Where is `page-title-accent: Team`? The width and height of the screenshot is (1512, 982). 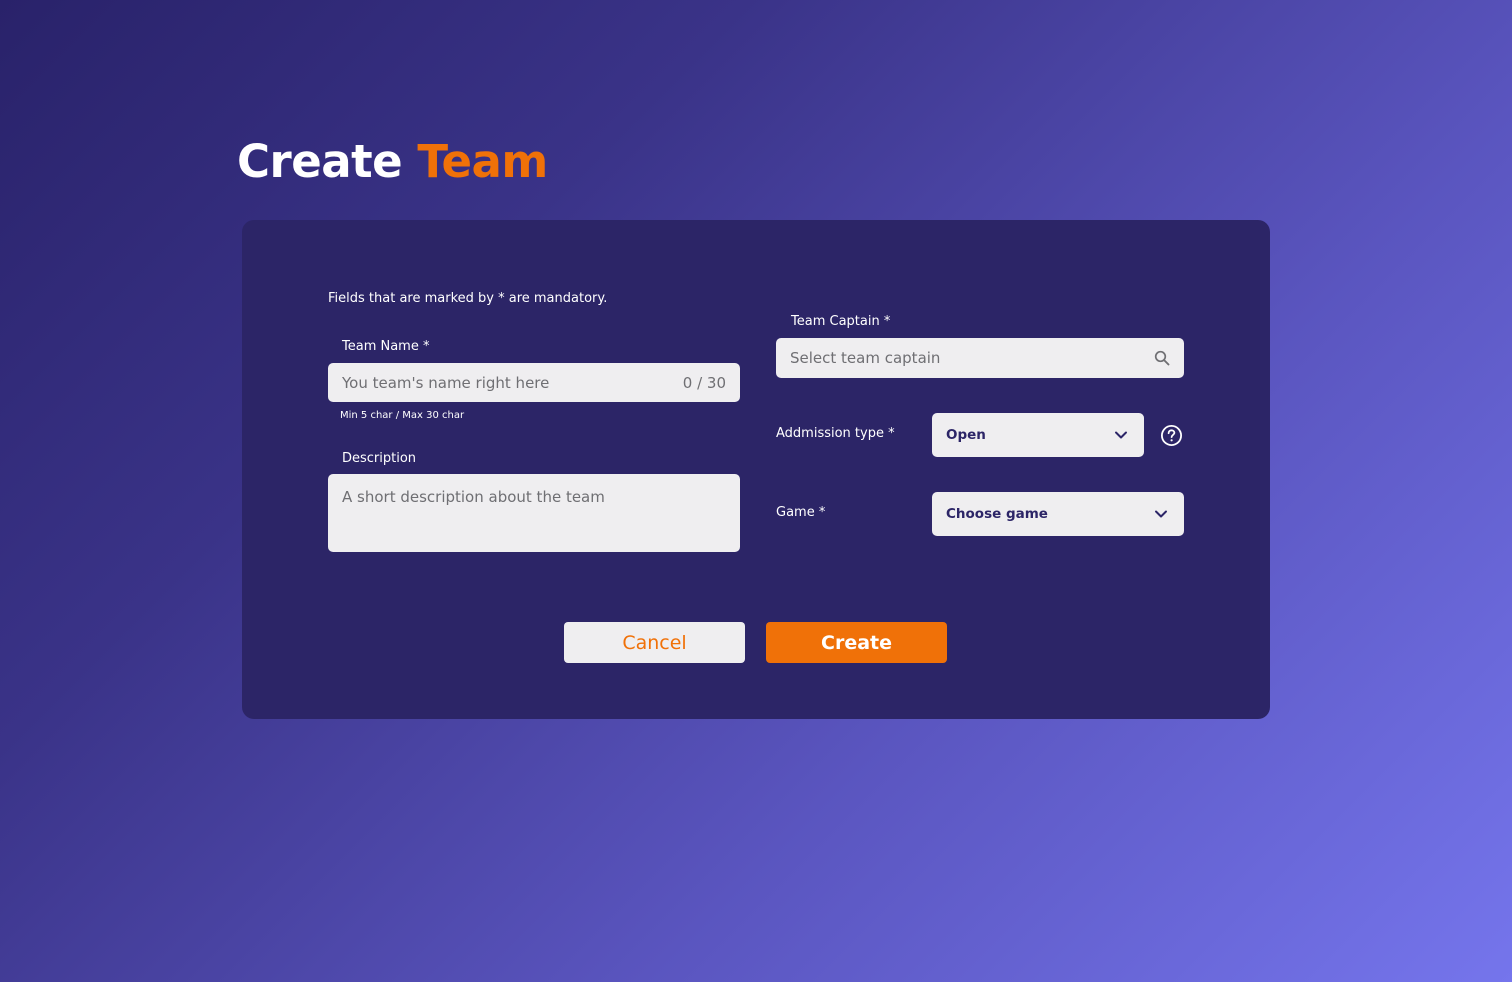
page-title-accent: Team is located at coordinates (482, 161).